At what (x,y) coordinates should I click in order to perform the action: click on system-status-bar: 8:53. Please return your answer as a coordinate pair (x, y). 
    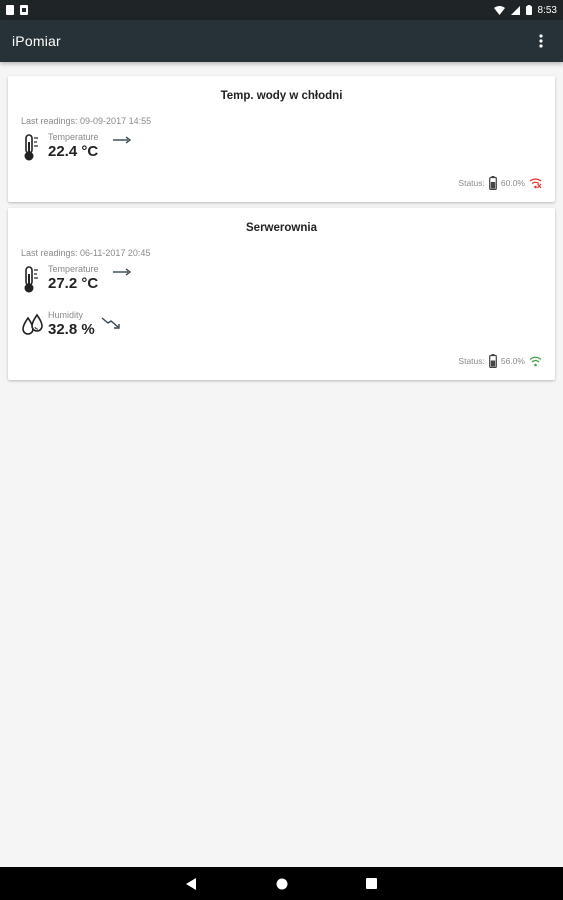
    Looking at the image, I should click on (281, 10).